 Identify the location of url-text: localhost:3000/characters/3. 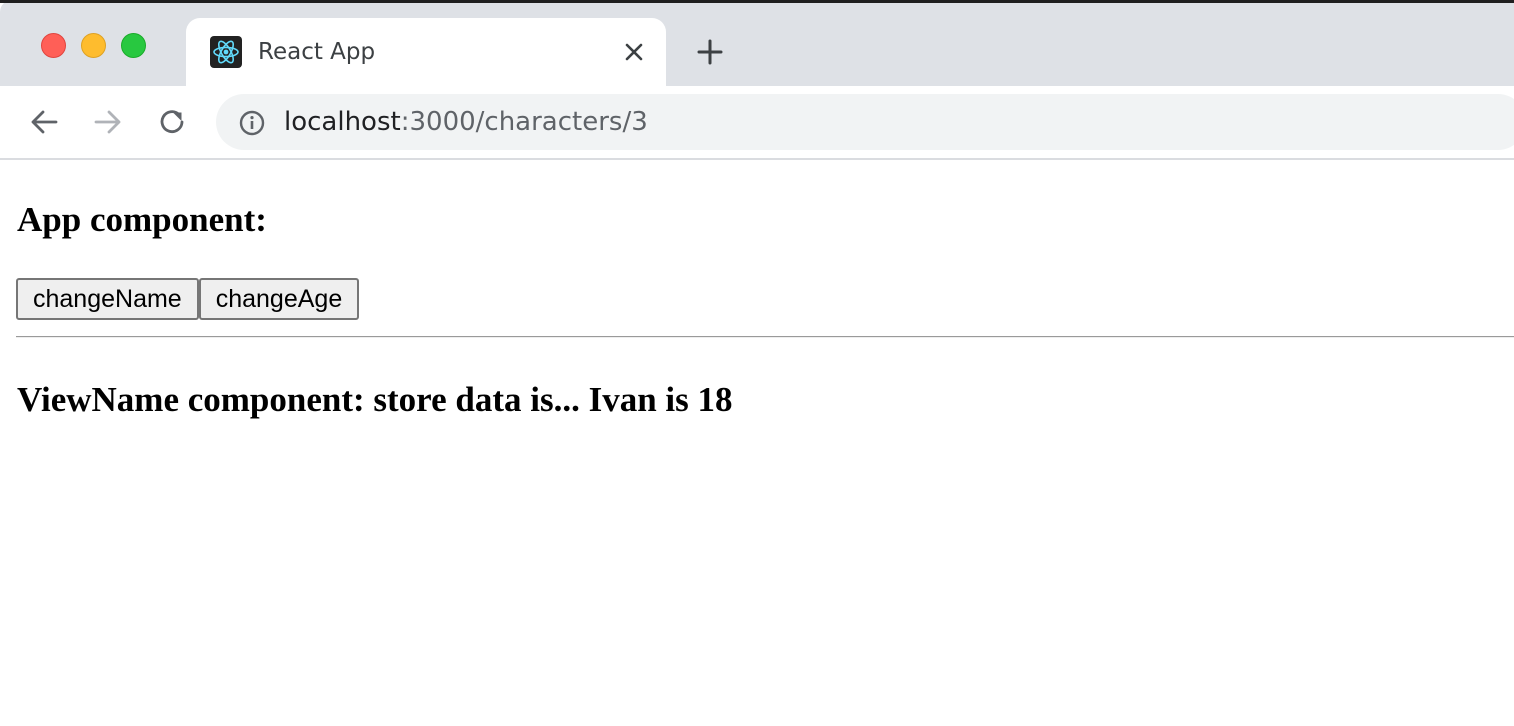
(466, 122).